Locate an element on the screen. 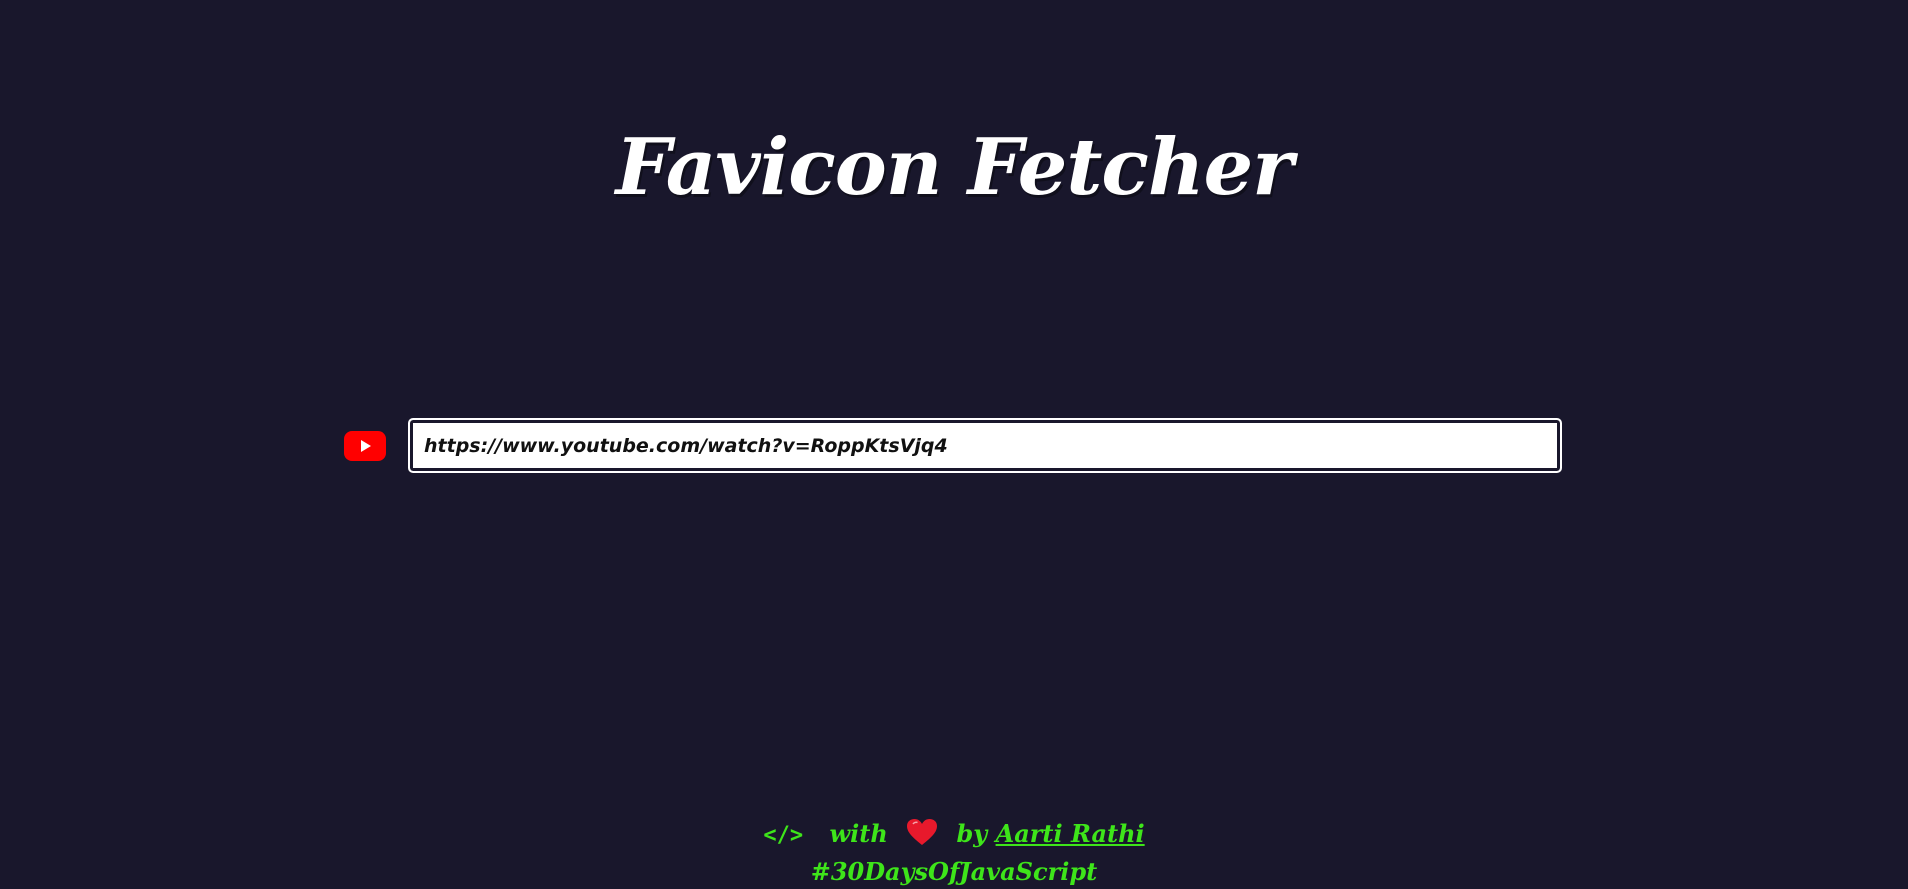 This screenshot has width=1908, height=889. footer-credit: </> with by Aarti Rathi is located at coordinates (954, 835).